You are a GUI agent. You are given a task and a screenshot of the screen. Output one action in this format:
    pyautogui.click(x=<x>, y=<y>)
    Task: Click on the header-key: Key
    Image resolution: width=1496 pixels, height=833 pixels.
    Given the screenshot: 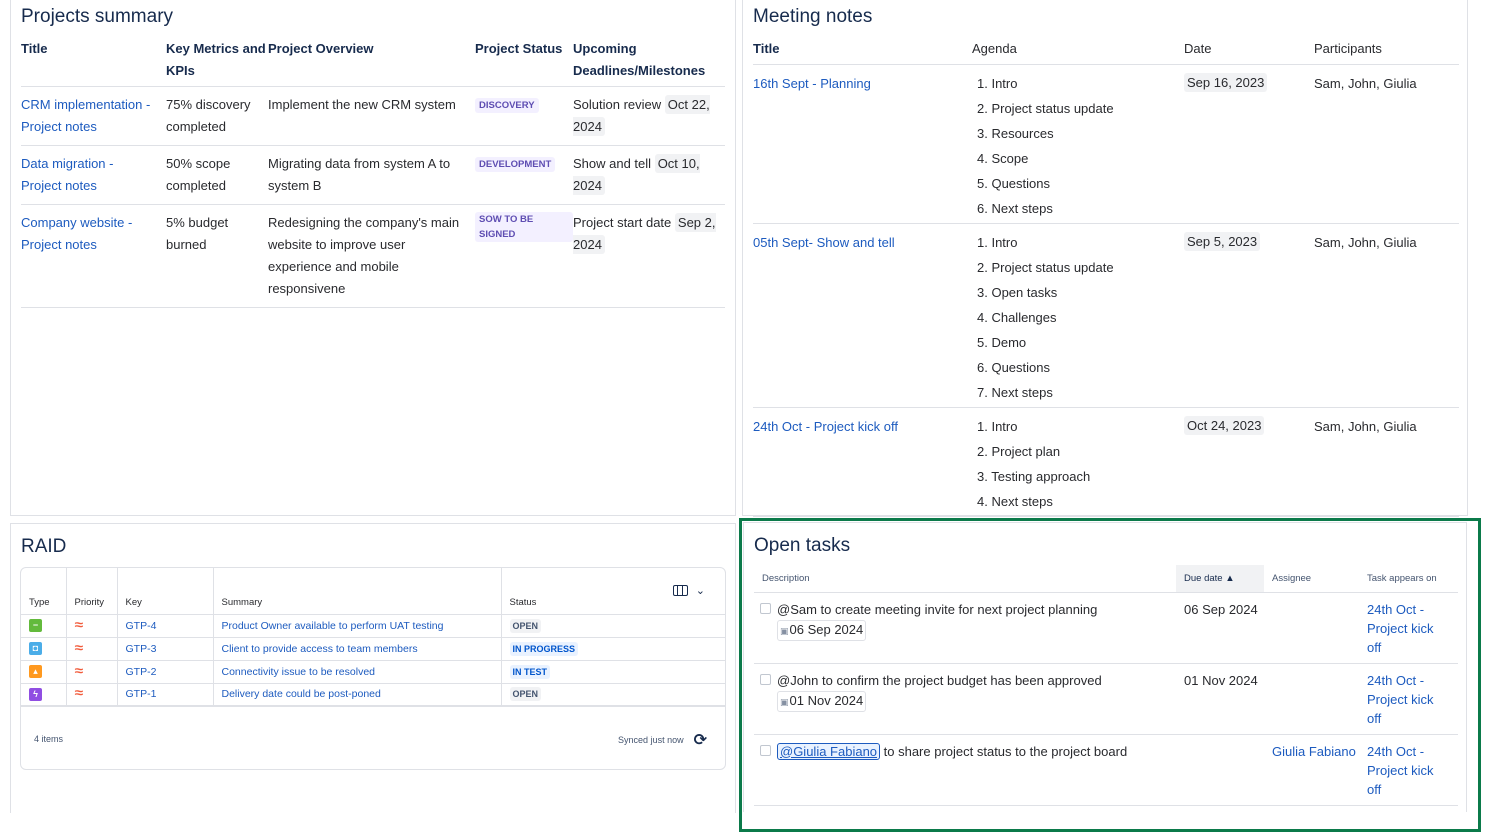 What is the action you would take?
    pyautogui.click(x=165, y=591)
    